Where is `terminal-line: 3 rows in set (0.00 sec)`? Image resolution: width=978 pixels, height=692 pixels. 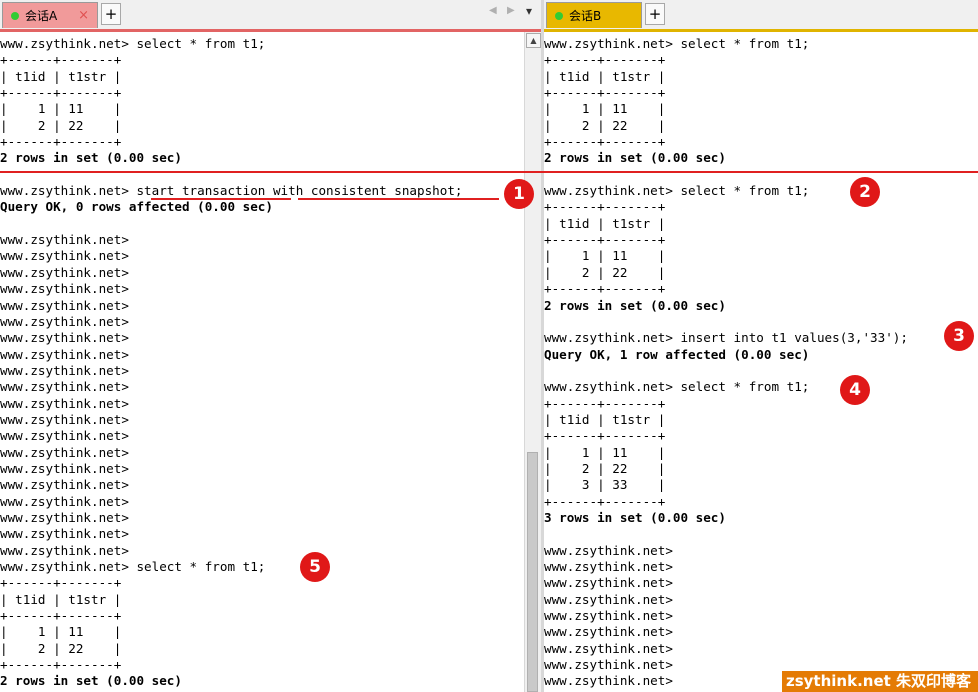 terminal-line: 3 rows in set (0.00 sec) is located at coordinates (635, 517).